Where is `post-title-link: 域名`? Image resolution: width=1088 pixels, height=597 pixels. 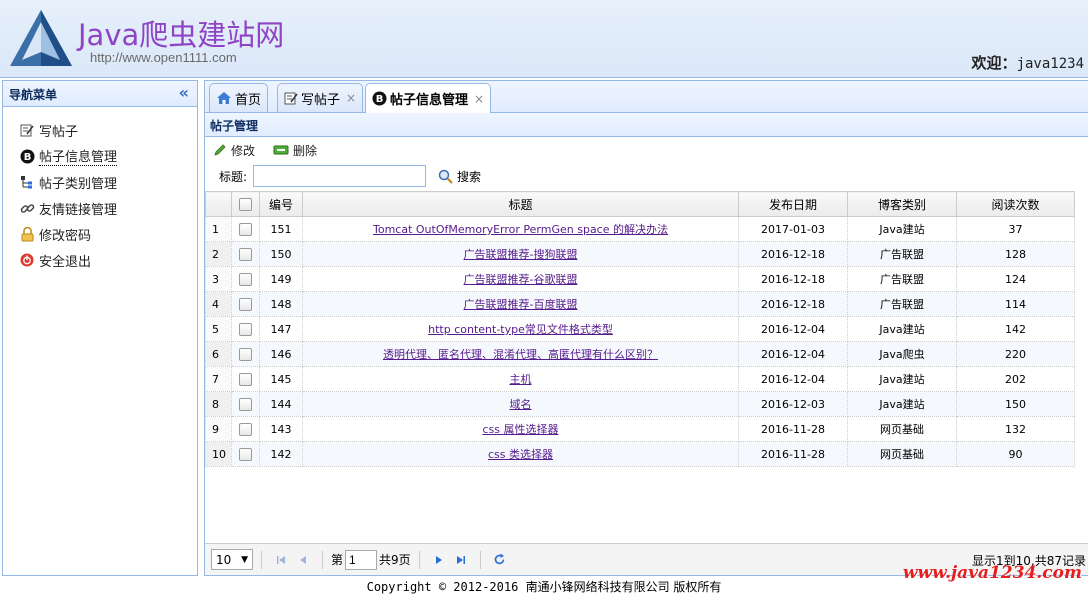 post-title-link: 域名 is located at coordinates (521, 404).